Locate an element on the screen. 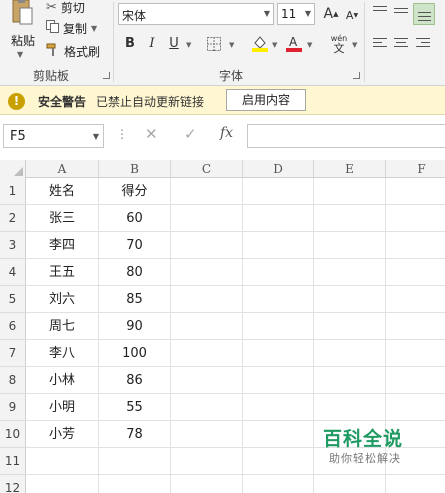 Image resolution: width=445 pixels, height=493 pixels. fill-color-icon is located at coordinates (260, 44).